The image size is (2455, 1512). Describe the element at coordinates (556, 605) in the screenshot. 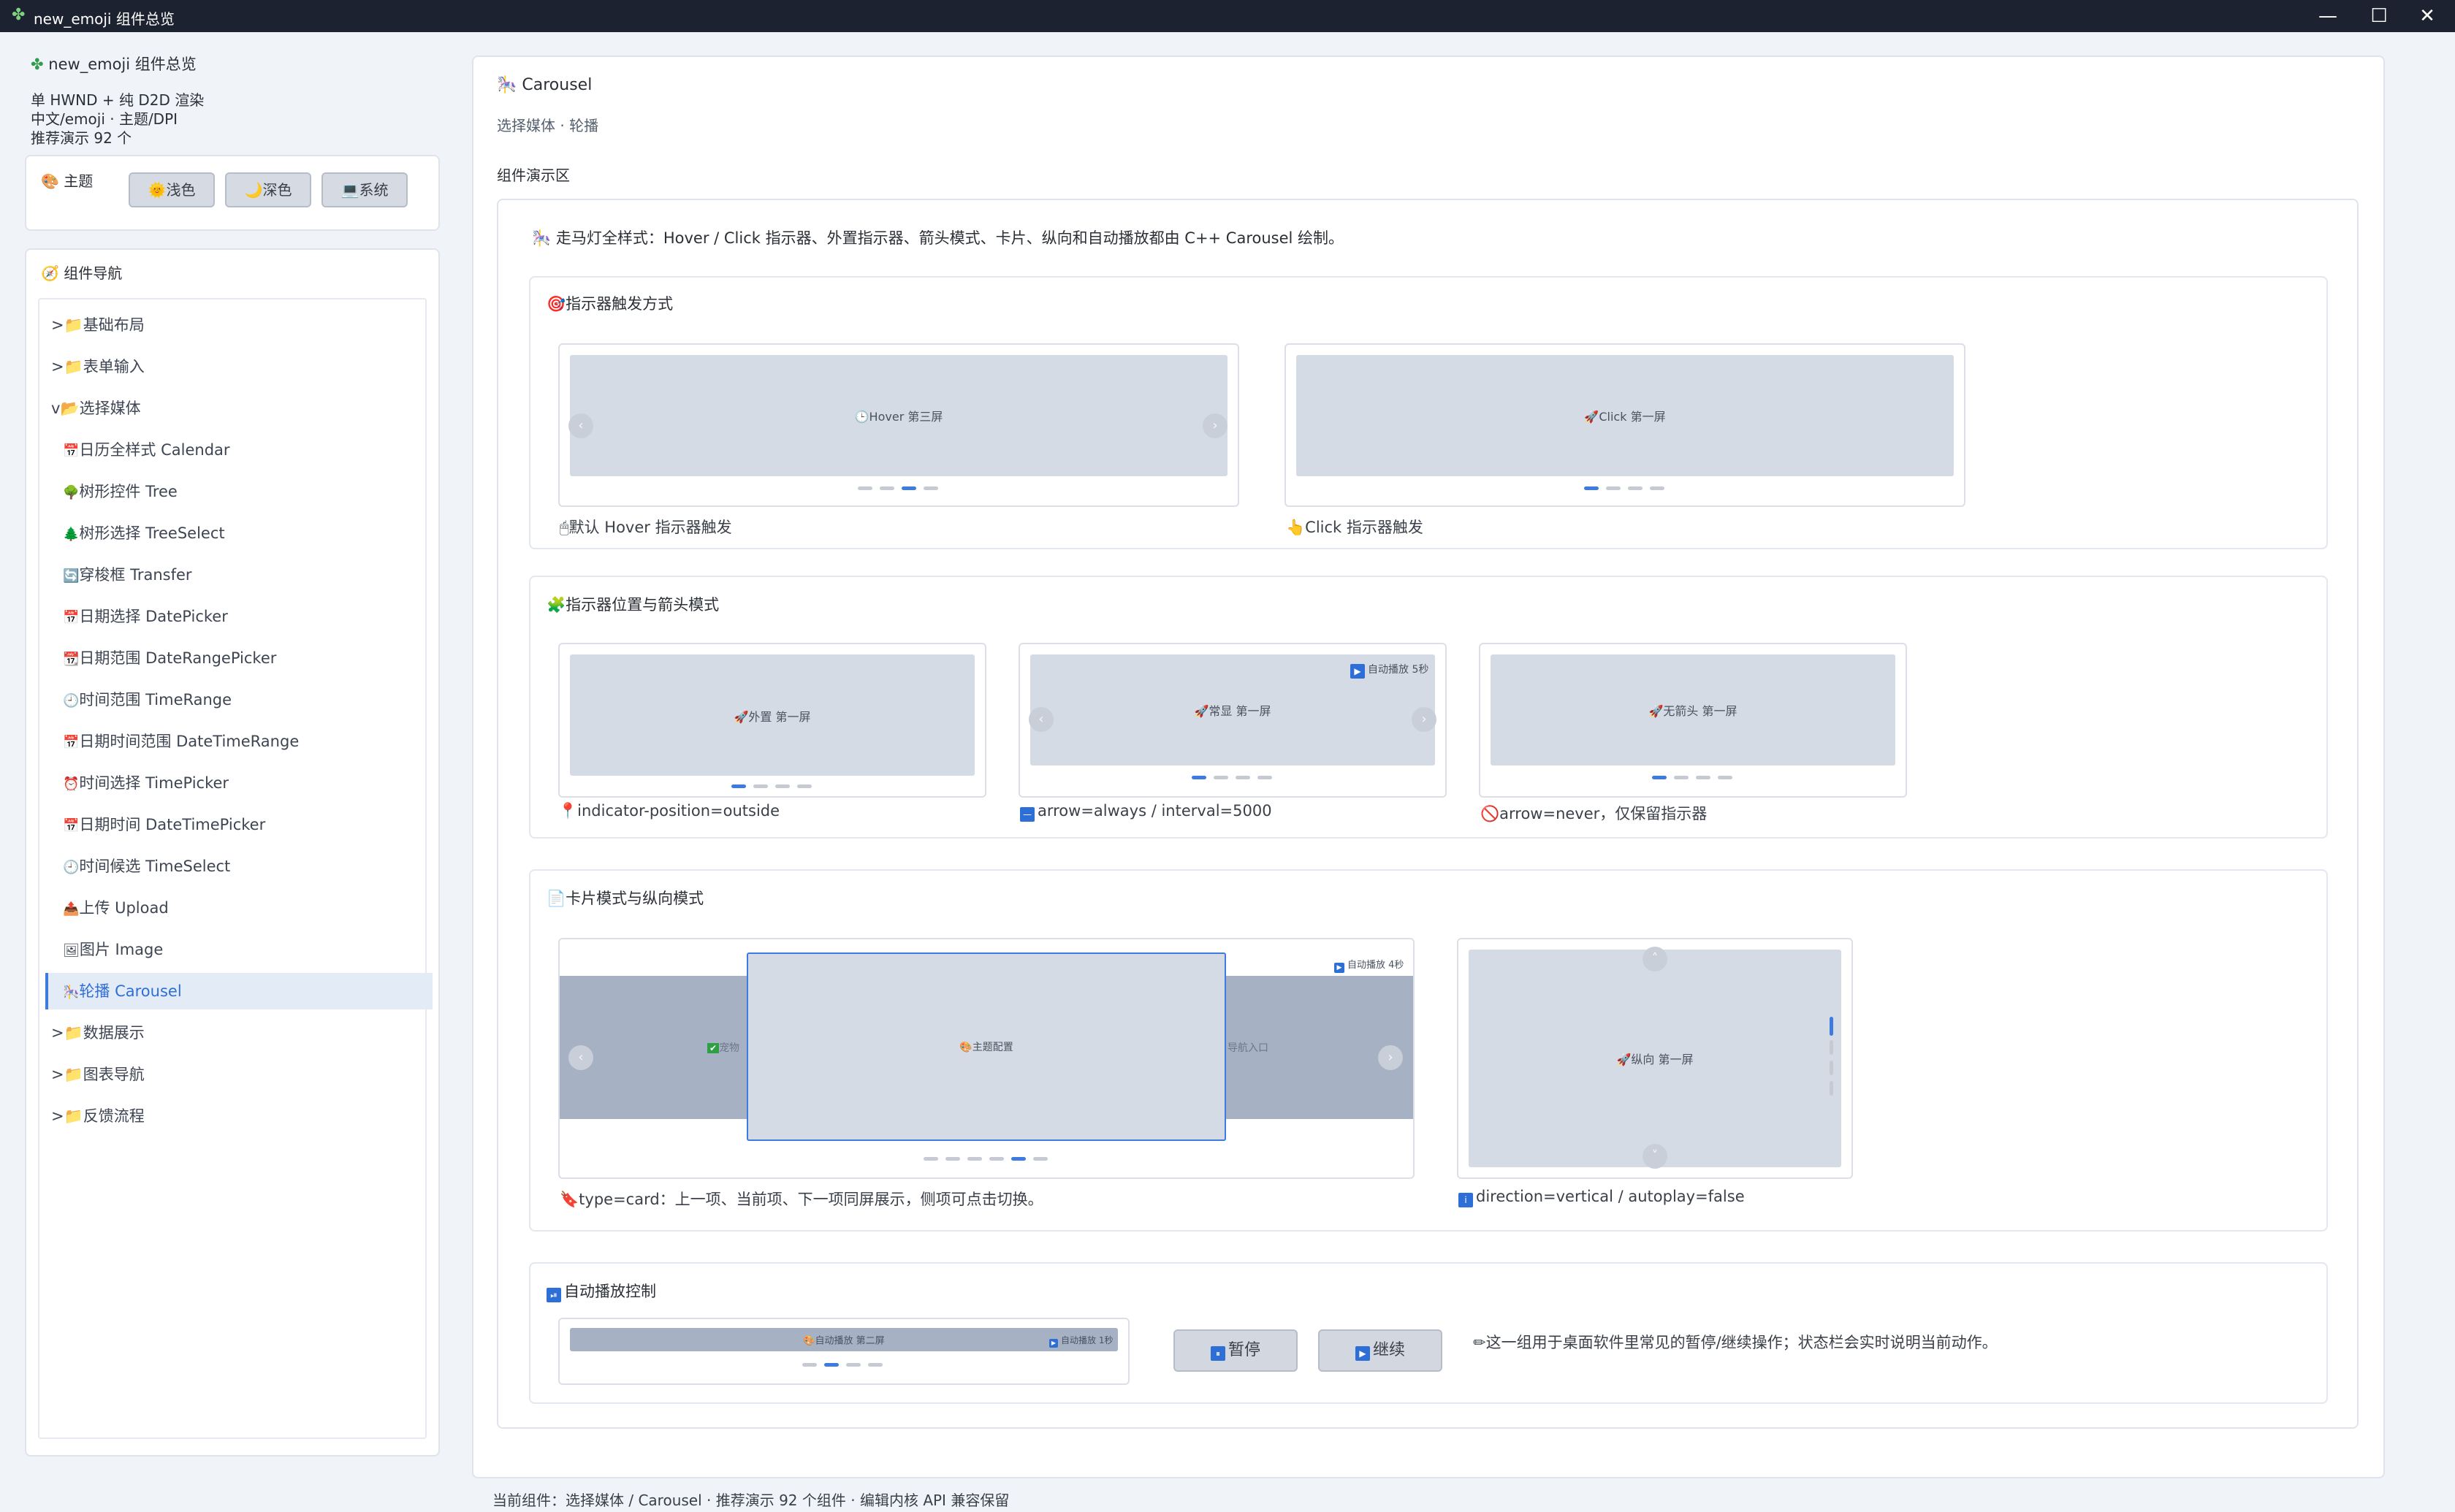

I see `puzzle-icon: 🧩` at that location.